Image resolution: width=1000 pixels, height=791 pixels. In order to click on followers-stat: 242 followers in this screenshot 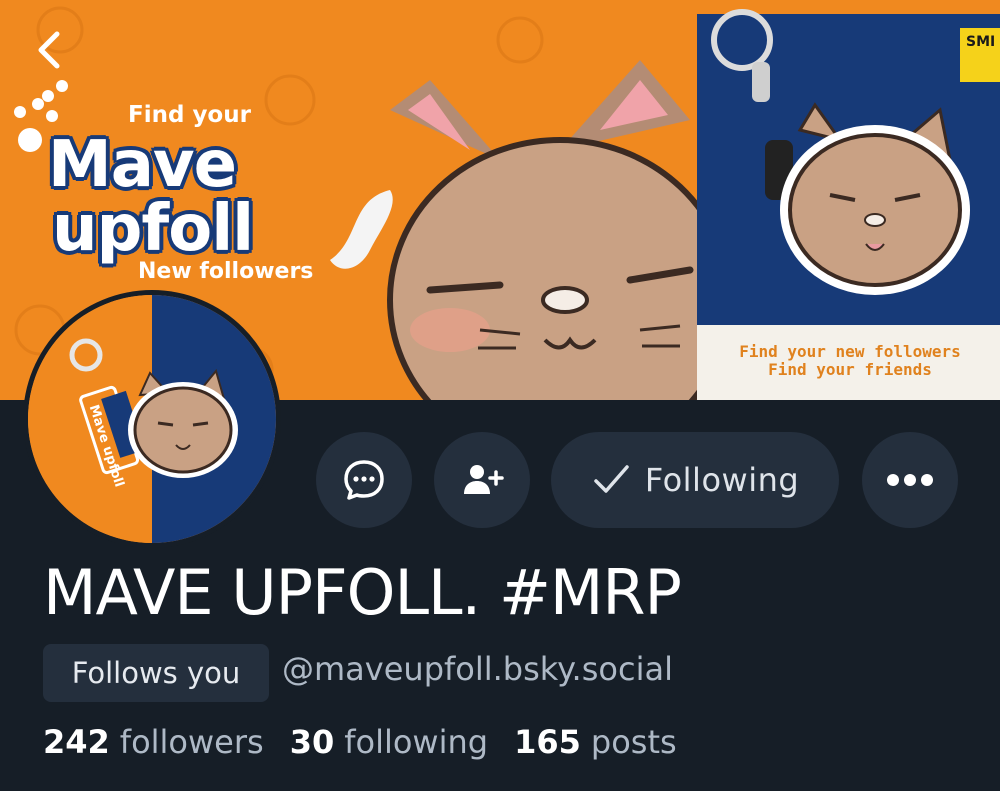, I will do `click(153, 742)`.